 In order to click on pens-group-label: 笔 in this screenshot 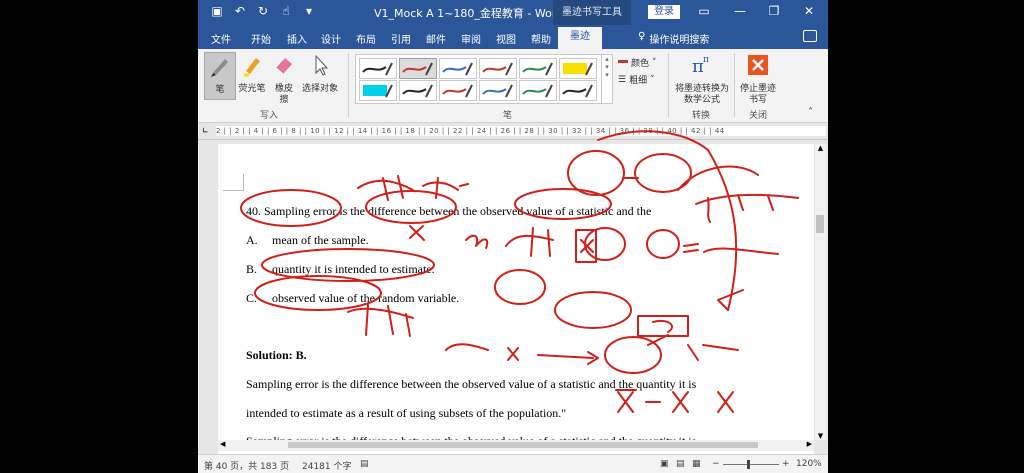, I will do `click(508, 116)`.